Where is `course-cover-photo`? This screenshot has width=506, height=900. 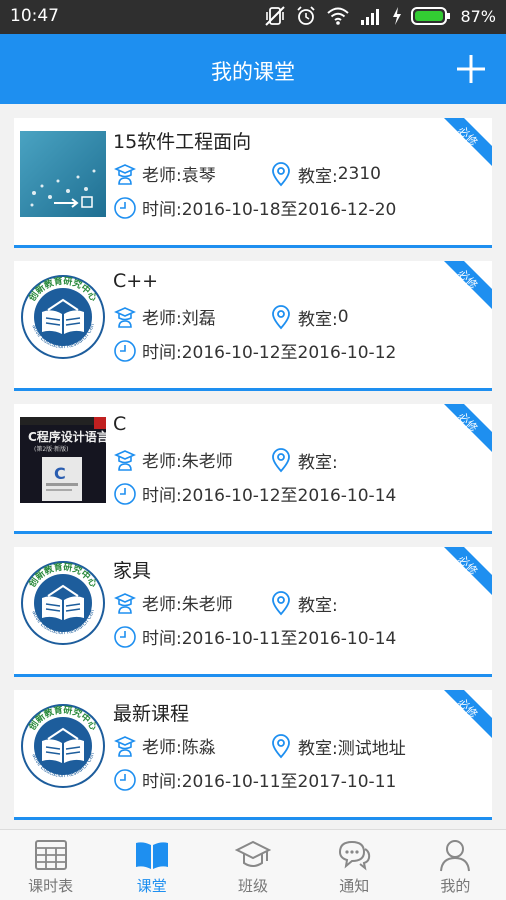 course-cover-photo is located at coordinates (63, 174).